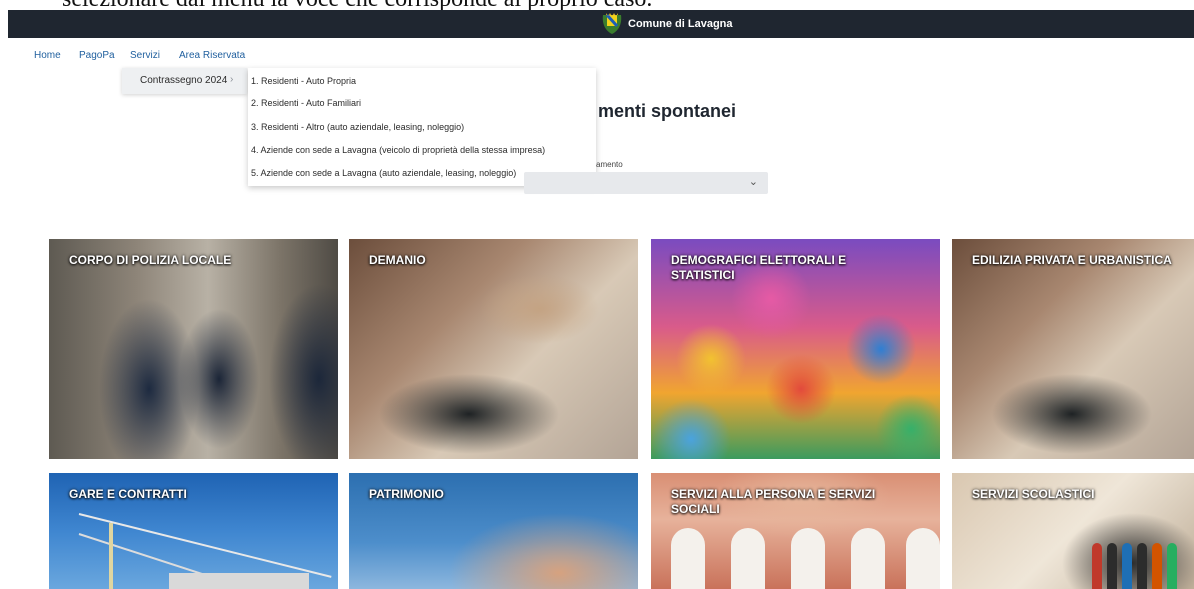 The height and width of the screenshot is (589, 1194). What do you see at coordinates (612, 24) in the screenshot?
I see `coat-of-arms-icon` at bounding box center [612, 24].